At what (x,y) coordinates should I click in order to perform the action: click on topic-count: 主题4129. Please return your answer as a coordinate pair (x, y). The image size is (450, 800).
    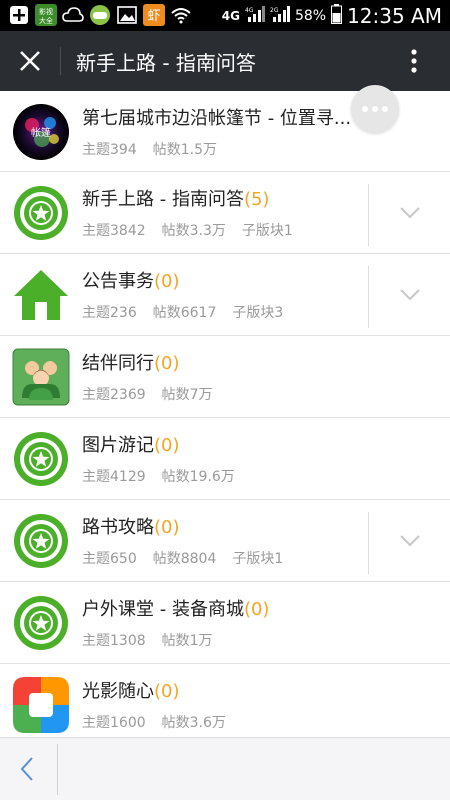
    Looking at the image, I should click on (114, 477).